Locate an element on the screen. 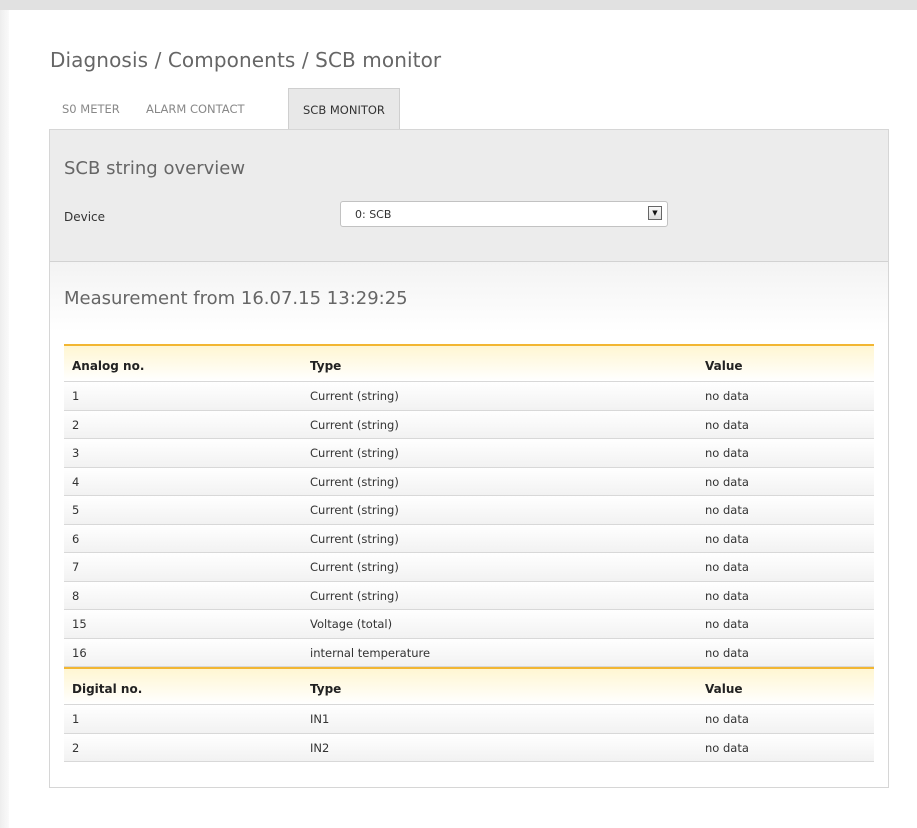 This screenshot has width=917, height=828. table-row: 15 Voltage (total) no data is located at coordinates (469, 624).